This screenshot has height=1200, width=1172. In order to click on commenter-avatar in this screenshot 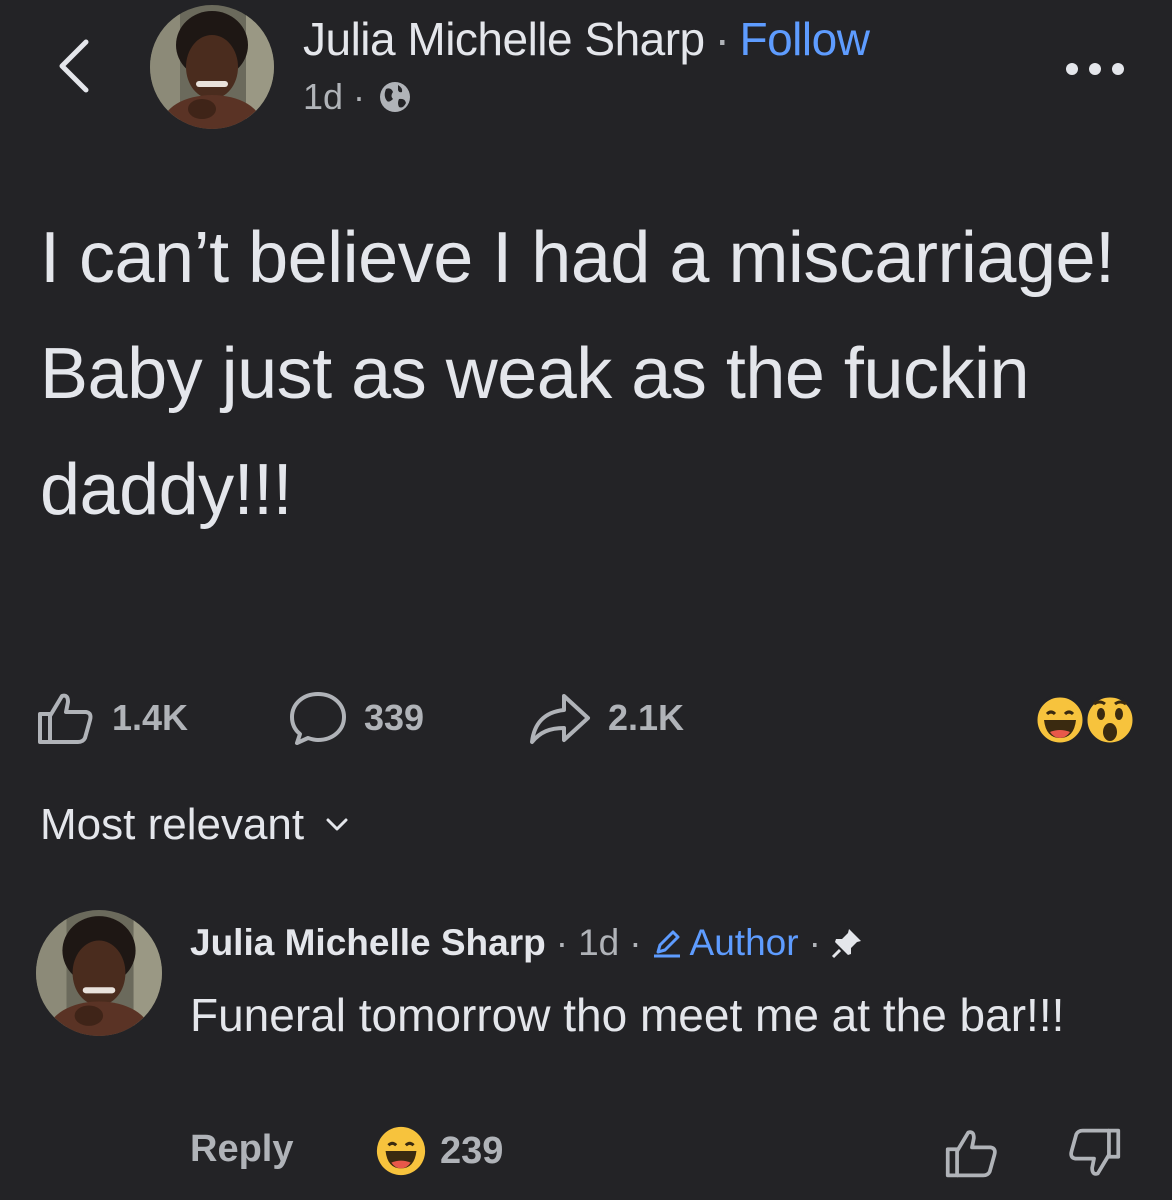, I will do `click(99, 973)`.